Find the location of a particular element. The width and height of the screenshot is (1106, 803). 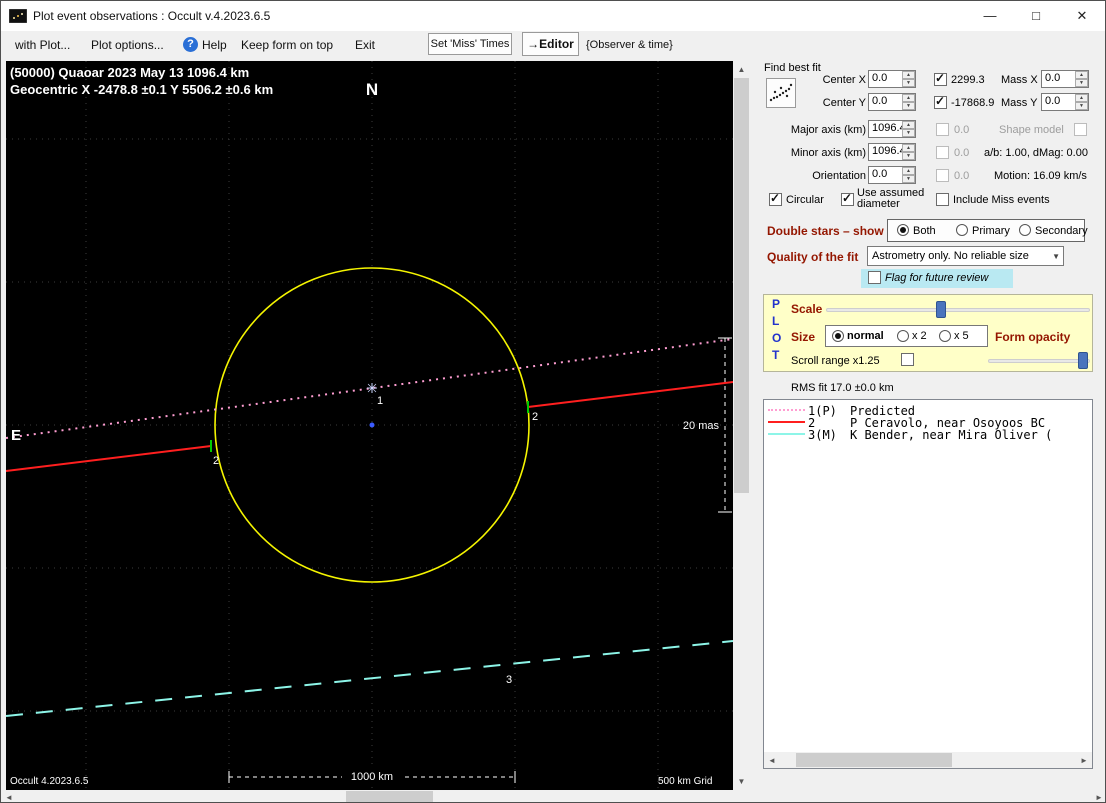

fit-x-checkbox is located at coordinates (940, 78).